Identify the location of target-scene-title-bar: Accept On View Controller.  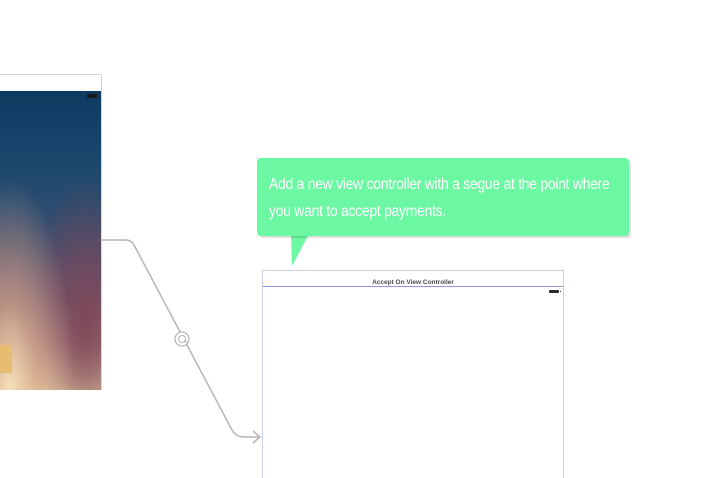
(413, 279).